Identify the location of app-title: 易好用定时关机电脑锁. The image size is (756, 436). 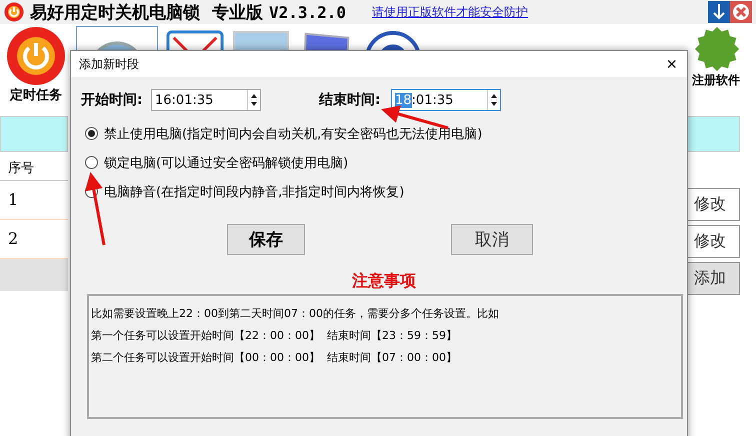
(115, 13).